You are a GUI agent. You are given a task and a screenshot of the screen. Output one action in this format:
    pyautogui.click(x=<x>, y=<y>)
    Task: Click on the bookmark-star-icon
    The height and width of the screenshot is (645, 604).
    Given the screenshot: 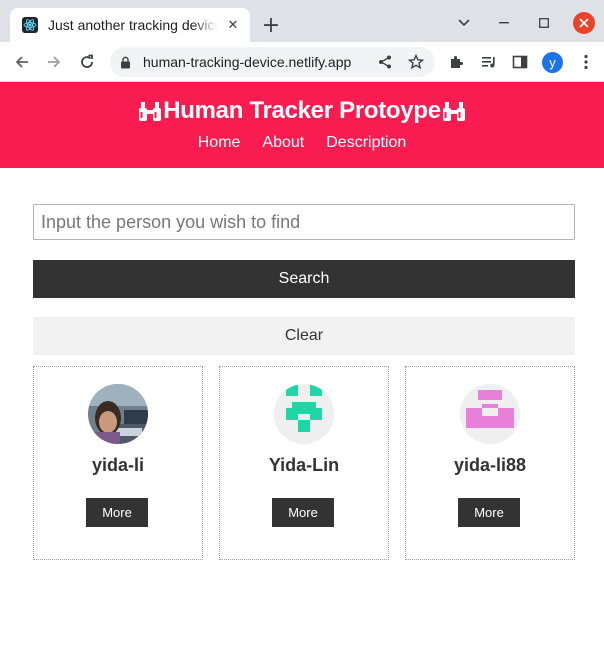 What is the action you would take?
    pyautogui.click(x=416, y=62)
    